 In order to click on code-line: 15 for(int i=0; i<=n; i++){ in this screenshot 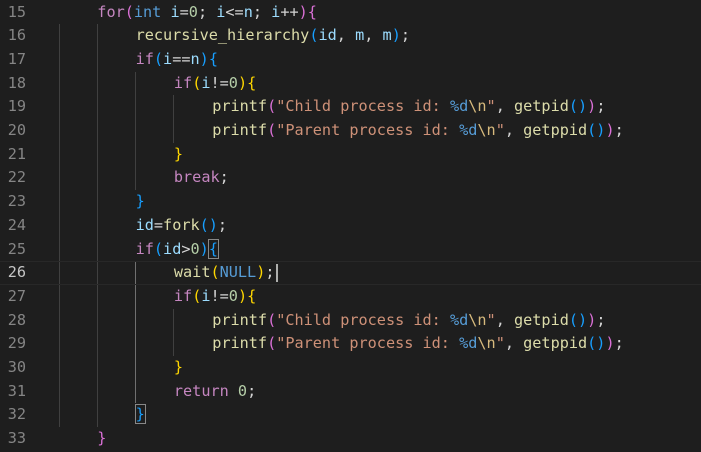, I will do `click(350, 13)`.